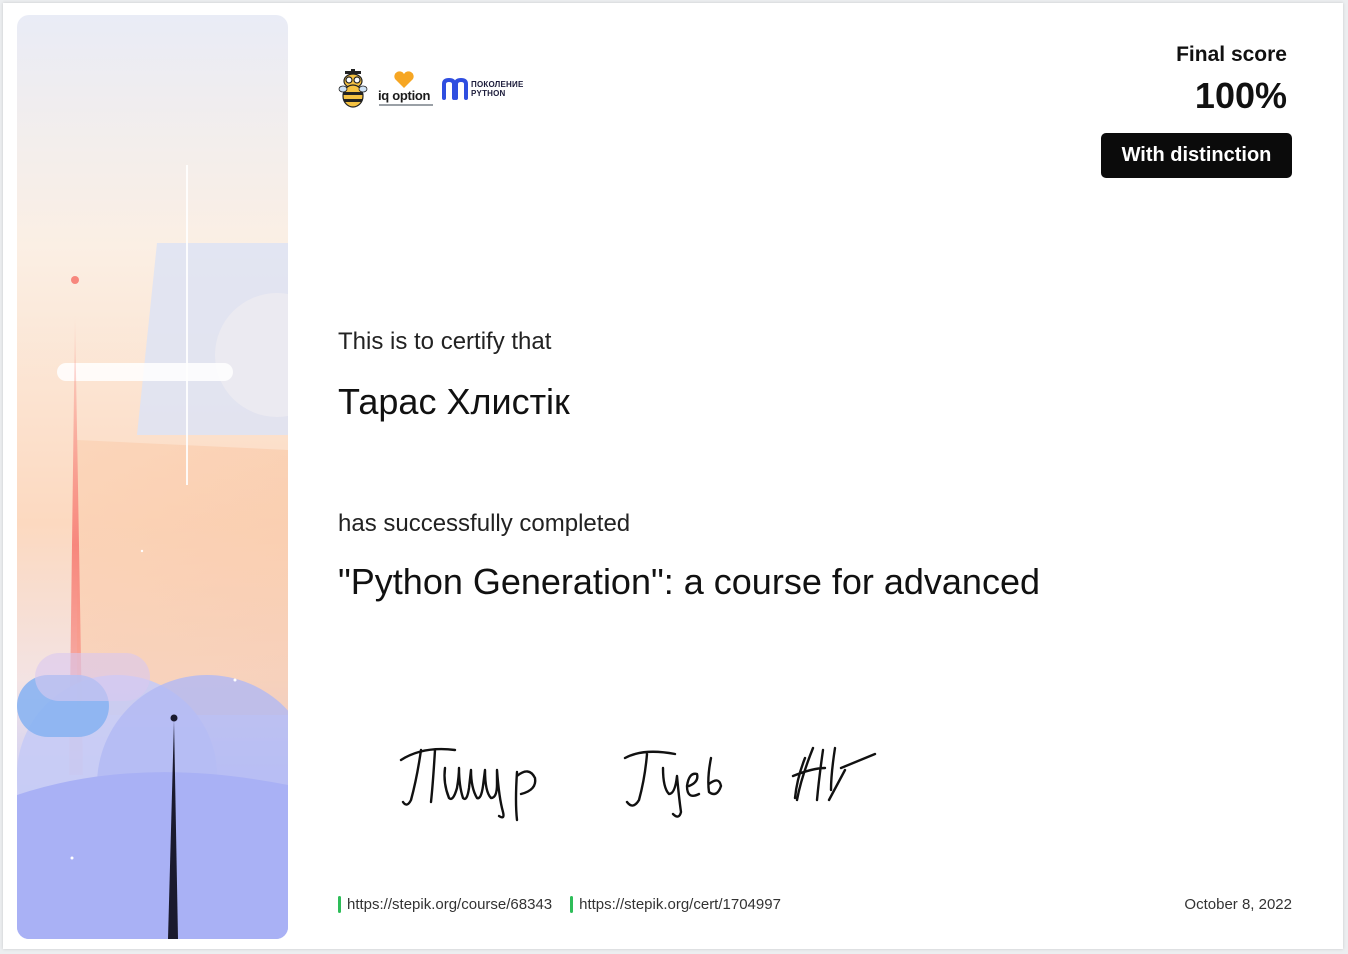  Describe the element at coordinates (638, 784) in the screenshot. I see `instructor-signature` at that location.